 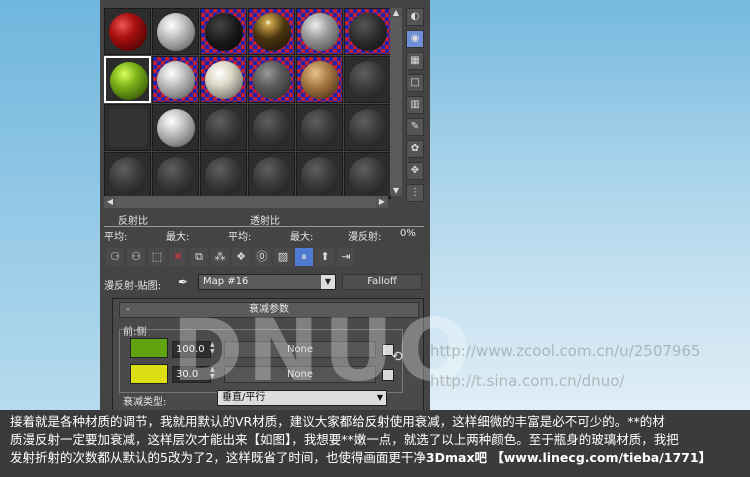 I want to click on sample-uv-tiling-icon: □, so click(x=415, y=83).